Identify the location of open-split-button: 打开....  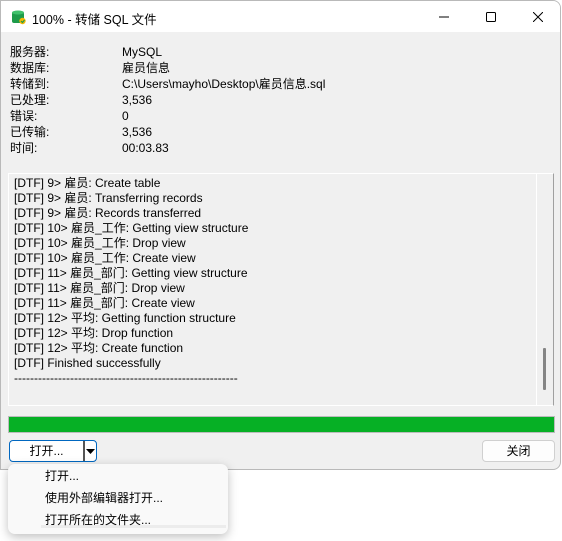
(53, 451).